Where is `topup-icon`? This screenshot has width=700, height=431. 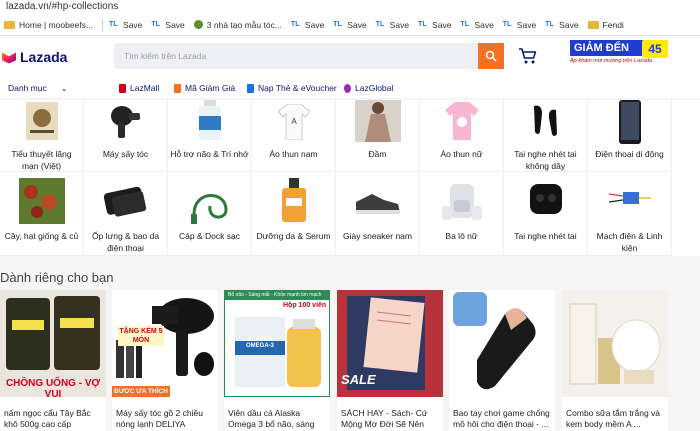 topup-icon is located at coordinates (250, 88).